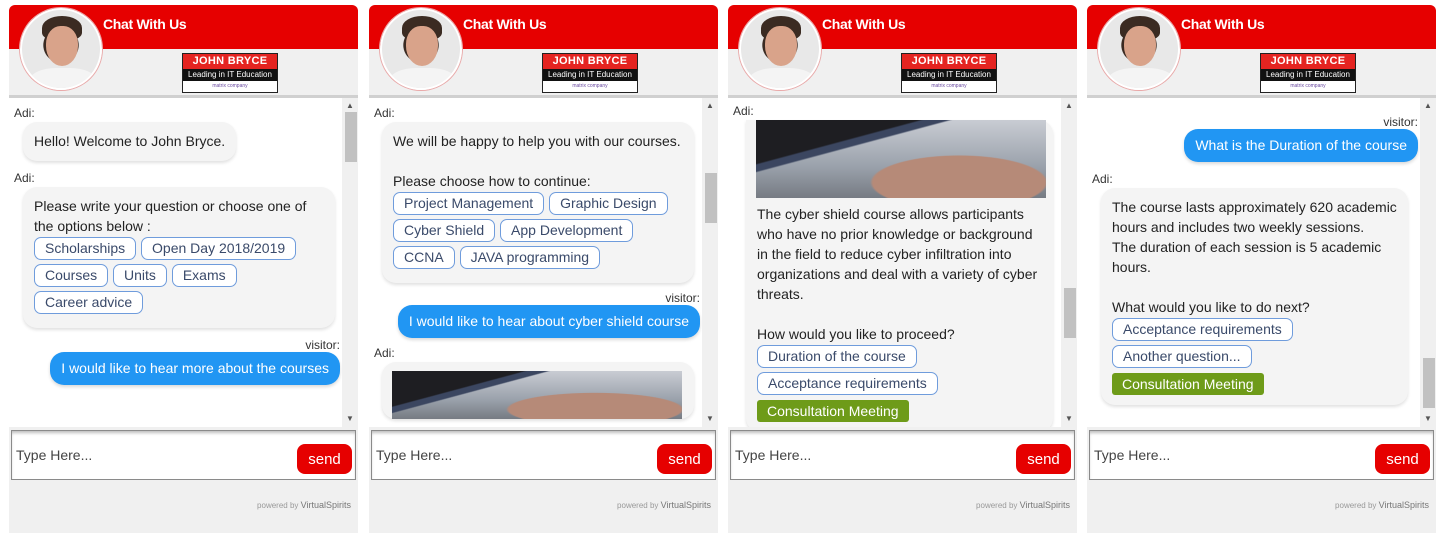 This screenshot has height=539, width=1442. Describe the element at coordinates (444, 230) in the screenshot. I see `option-button: Cyber Shield` at that location.